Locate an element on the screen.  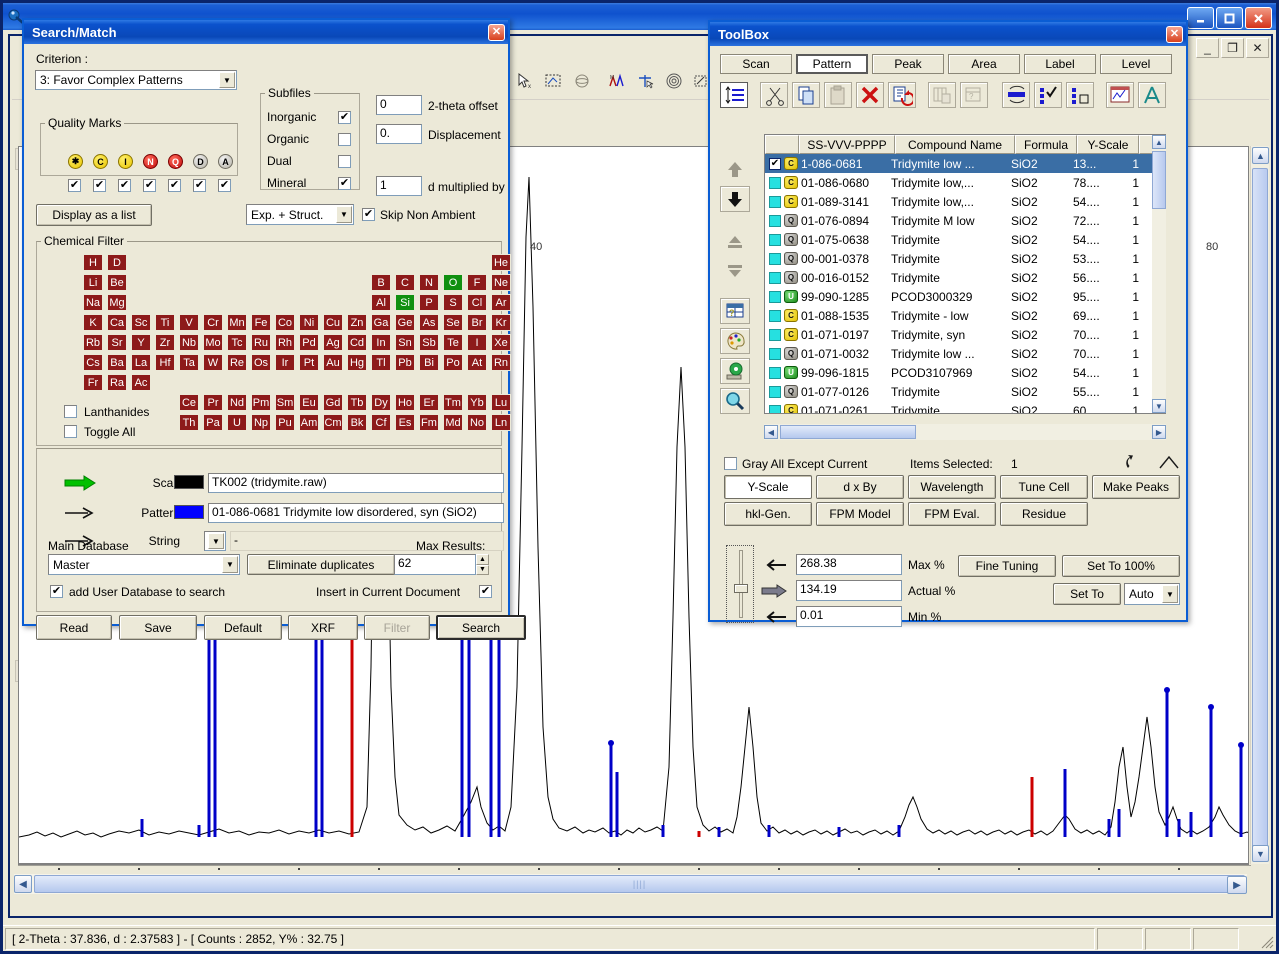
max-results-spin-down-icon: ▼ is located at coordinates (482, 569).